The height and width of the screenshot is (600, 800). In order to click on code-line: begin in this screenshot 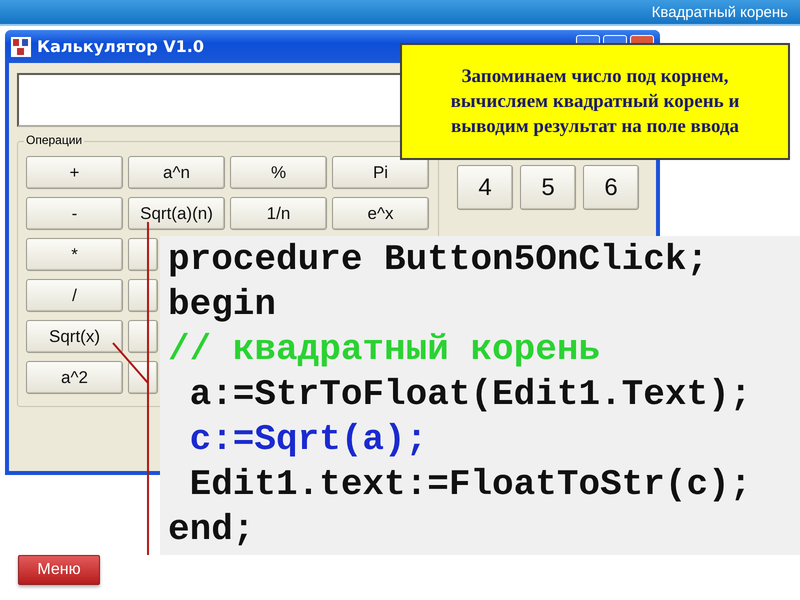, I will do `click(222, 305)`.